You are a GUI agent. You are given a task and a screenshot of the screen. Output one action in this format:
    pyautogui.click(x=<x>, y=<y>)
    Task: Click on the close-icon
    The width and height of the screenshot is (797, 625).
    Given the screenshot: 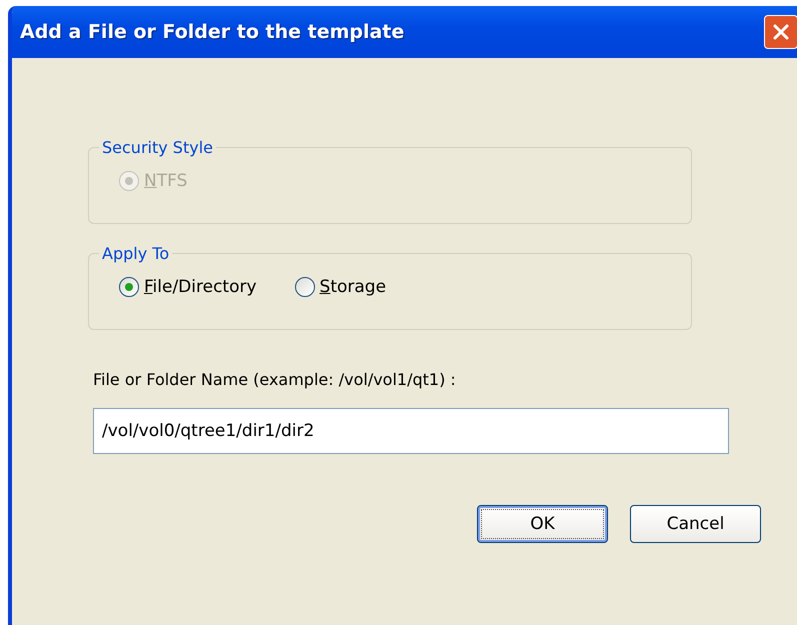 What is the action you would take?
    pyautogui.click(x=781, y=32)
    